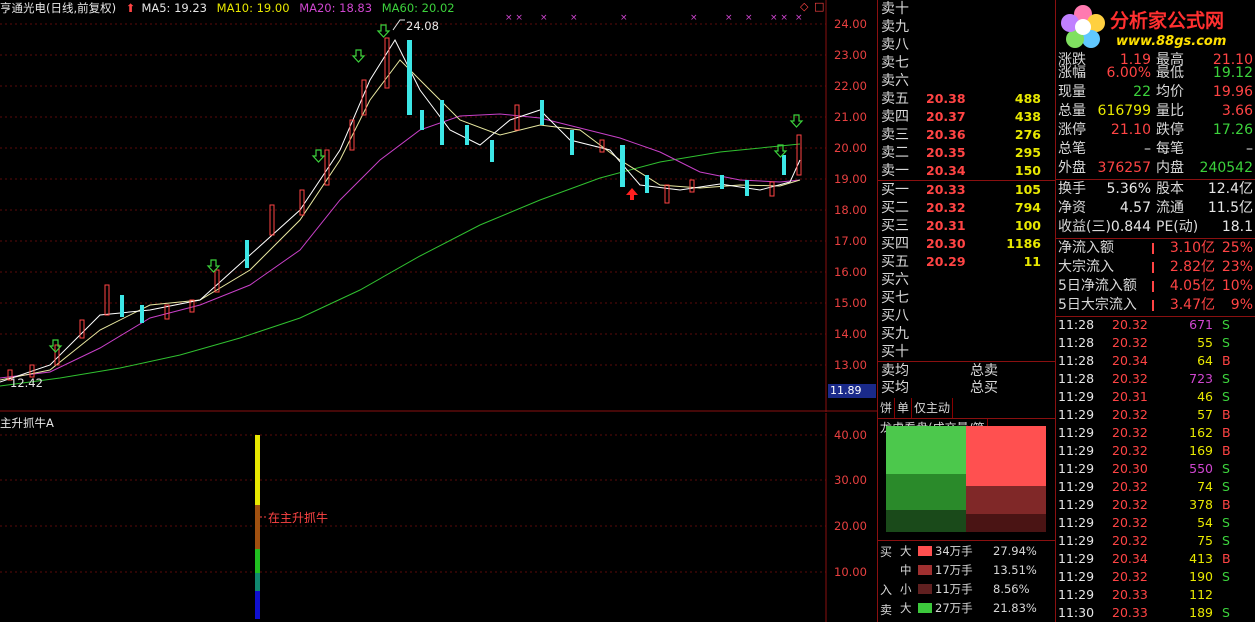 The image size is (1255, 622). I want to click on tick-row: 11:29 20.32 54 S, so click(1155, 523).